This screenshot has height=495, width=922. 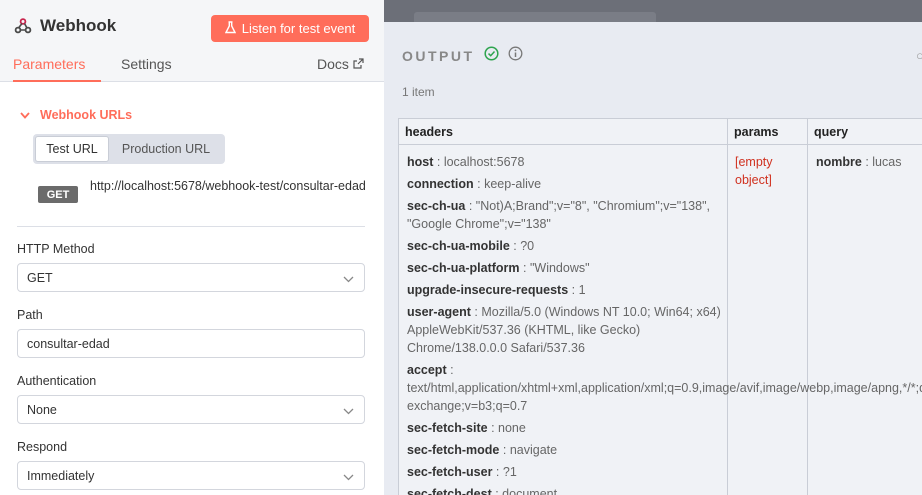 What do you see at coordinates (42, 447) in the screenshot?
I see `respond-label: Respond` at bounding box center [42, 447].